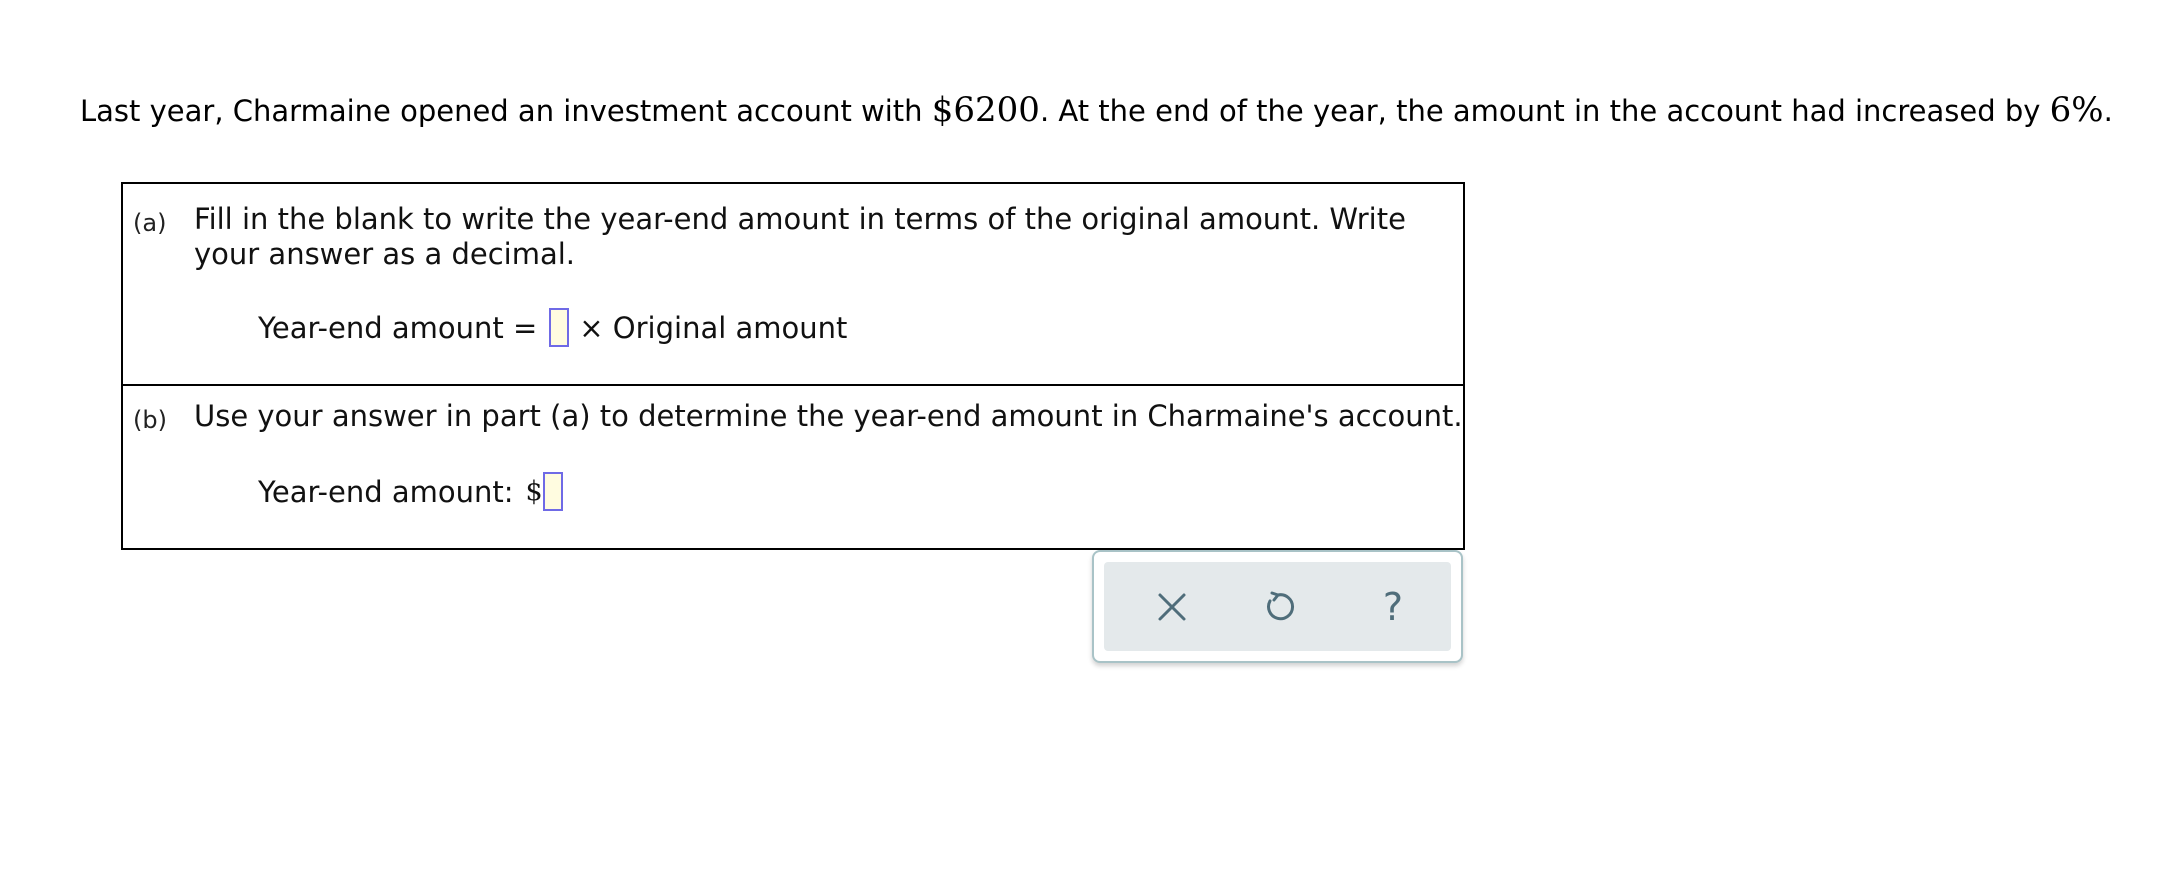 The height and width of the screenshot is (892, 2180). I want to click on toolbar-panel: ?, so click(1277, 606).